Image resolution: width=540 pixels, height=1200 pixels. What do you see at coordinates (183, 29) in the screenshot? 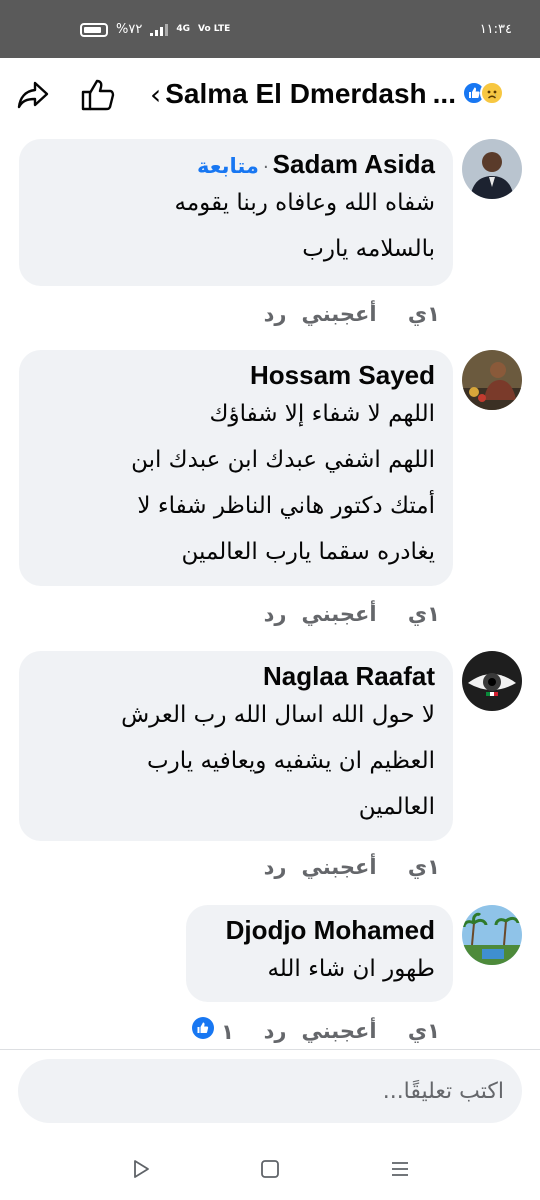
I see `network-type: 4G` at bounding box center [183, 29].